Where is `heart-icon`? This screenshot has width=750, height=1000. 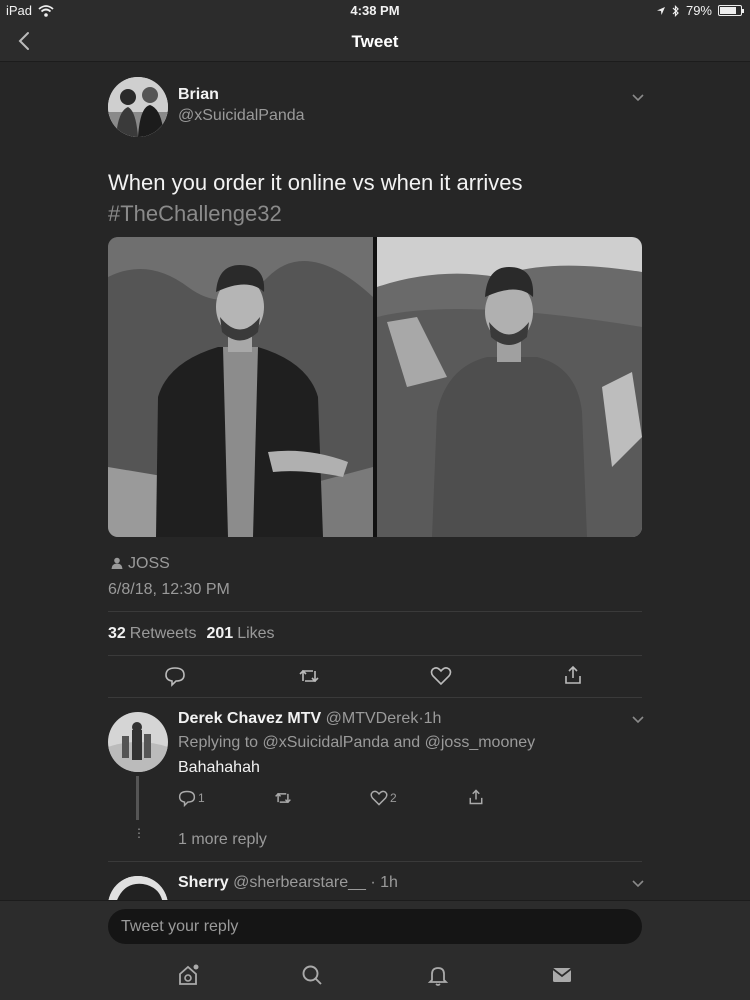
heart-icon is located at coordinates (441, 676).